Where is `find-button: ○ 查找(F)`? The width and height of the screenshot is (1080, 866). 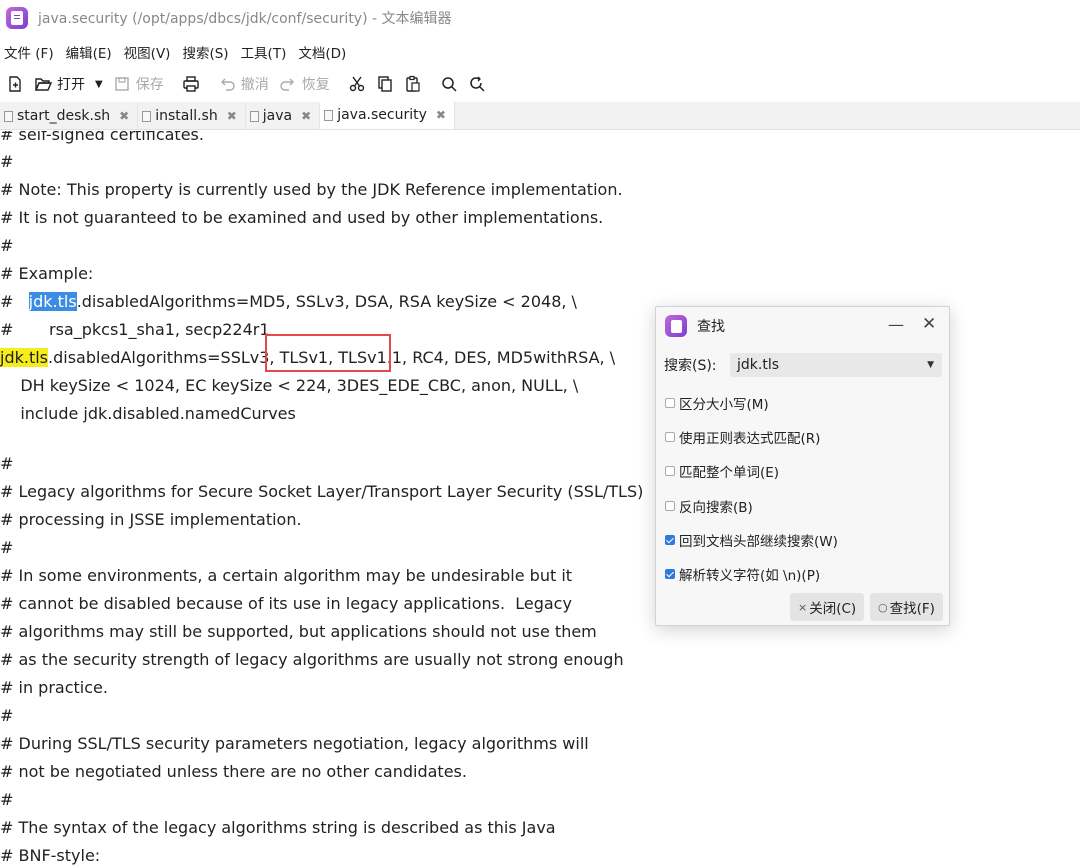 find-button: ○ 查找(F) is located at coordinates (906, 607).